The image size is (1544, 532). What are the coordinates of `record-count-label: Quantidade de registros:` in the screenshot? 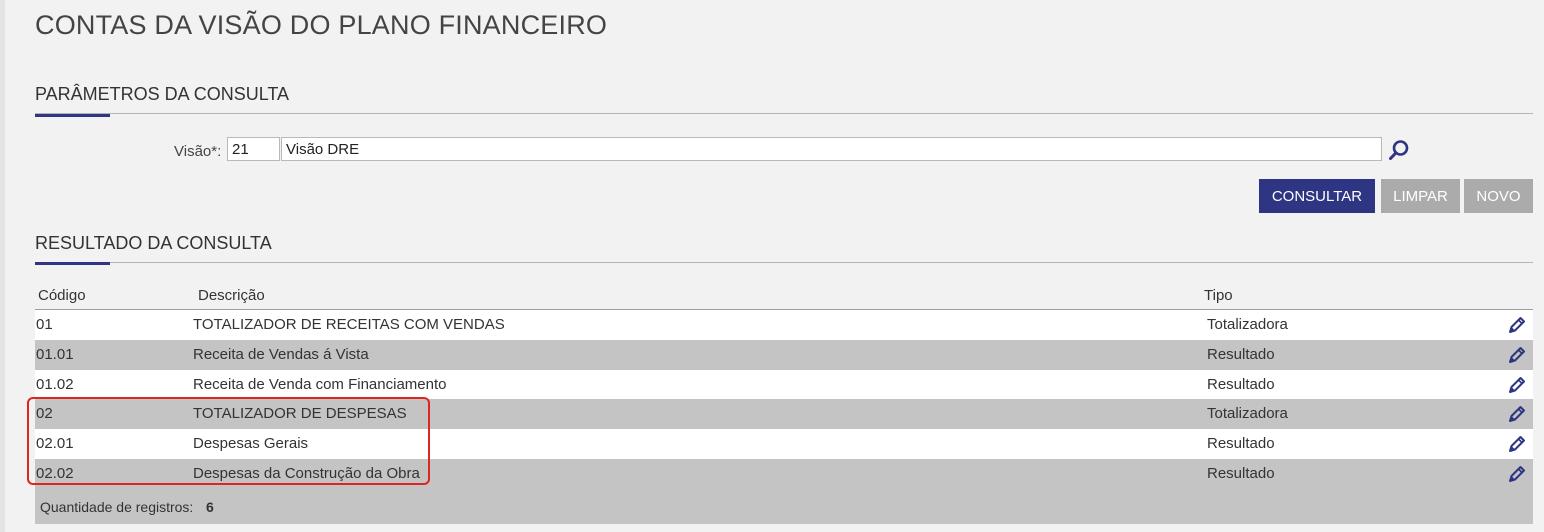 It's located at (117, 507).